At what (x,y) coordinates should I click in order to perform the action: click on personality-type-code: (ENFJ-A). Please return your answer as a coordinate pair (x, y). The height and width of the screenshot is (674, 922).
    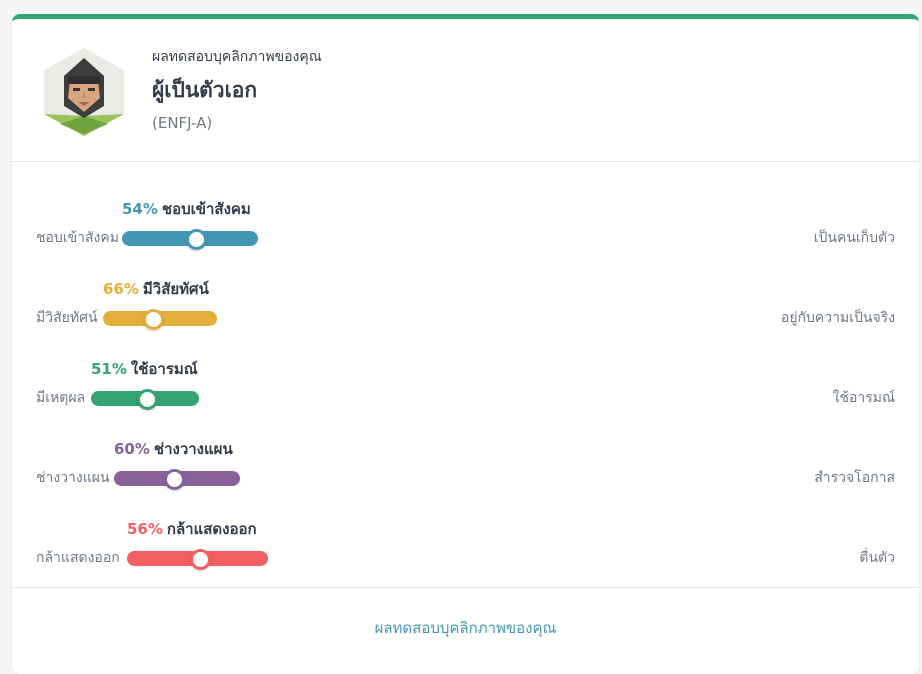
    Looking at the image, I should click on (182, 123).